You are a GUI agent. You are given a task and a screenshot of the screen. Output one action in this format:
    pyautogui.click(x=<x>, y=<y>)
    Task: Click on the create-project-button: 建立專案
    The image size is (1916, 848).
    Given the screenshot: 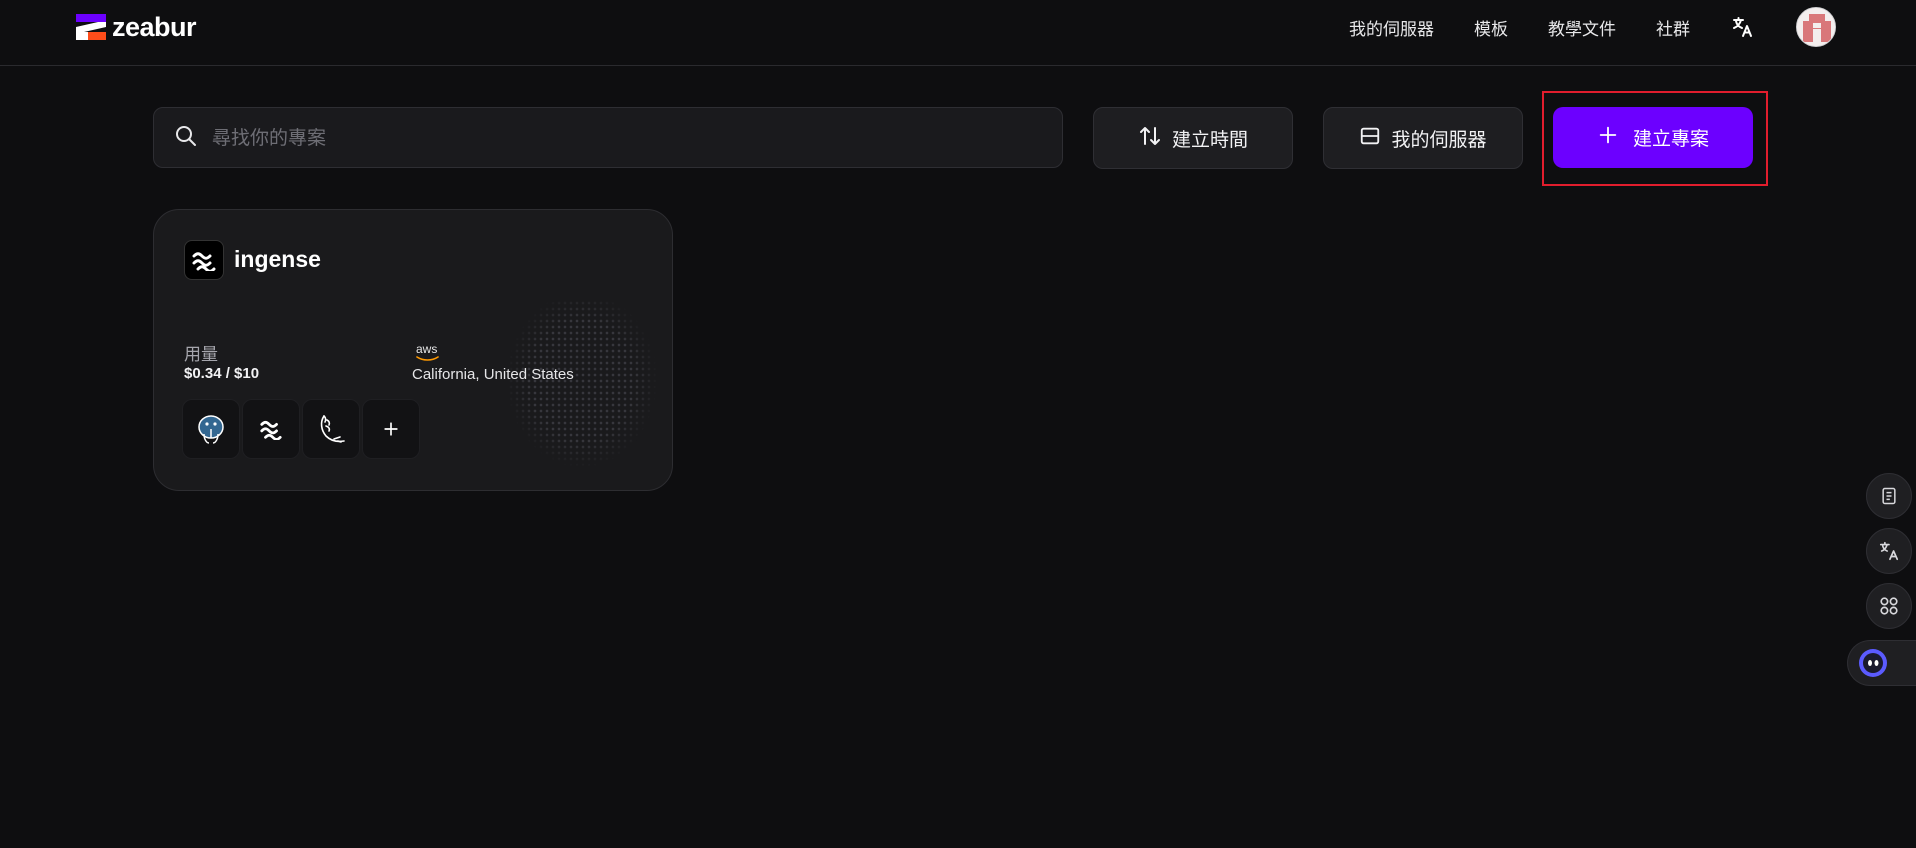 What is the action you would take?
    pyautogui.click(x=1653, y=137)
    